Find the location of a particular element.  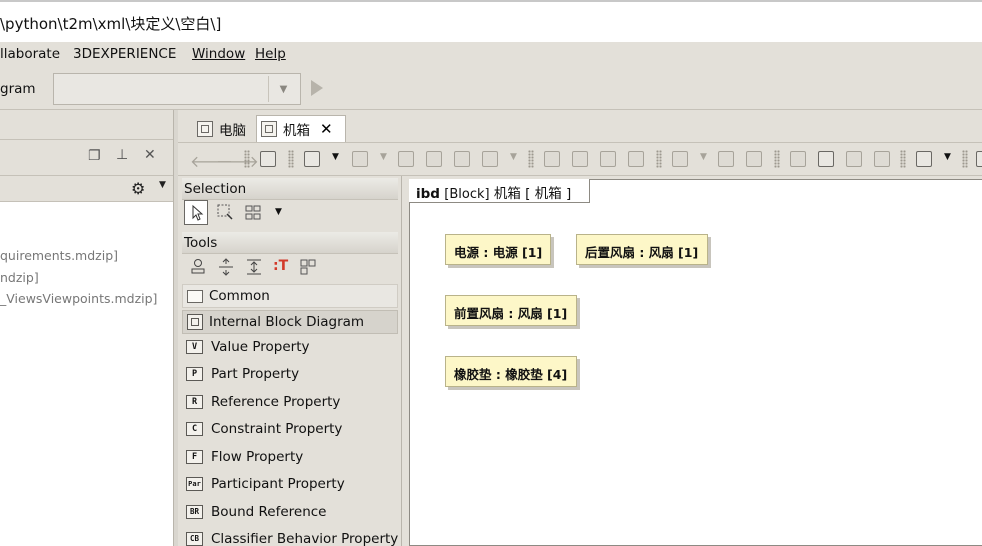

tab-diagram-1: 电脑 is located at coordinates (223, 128).